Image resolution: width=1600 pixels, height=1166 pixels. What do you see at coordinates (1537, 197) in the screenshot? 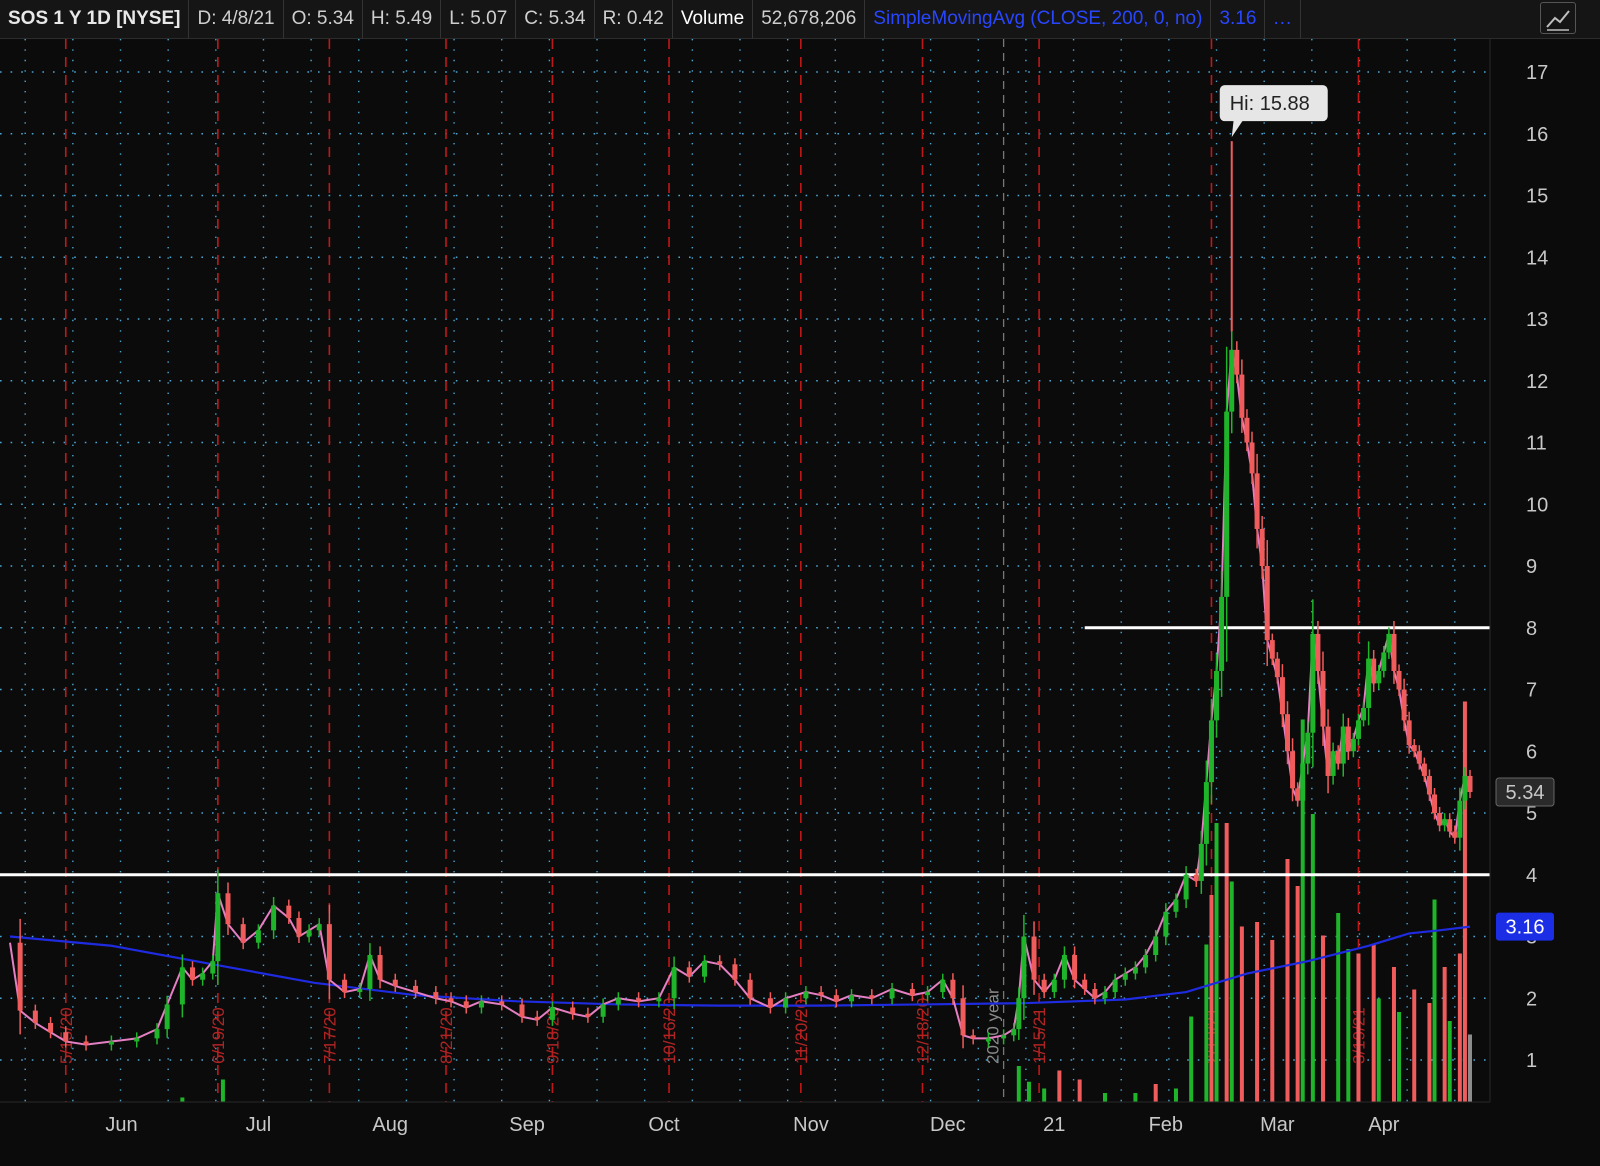
I see `price-tick-label: 15` at bounding box center [1537, 197].